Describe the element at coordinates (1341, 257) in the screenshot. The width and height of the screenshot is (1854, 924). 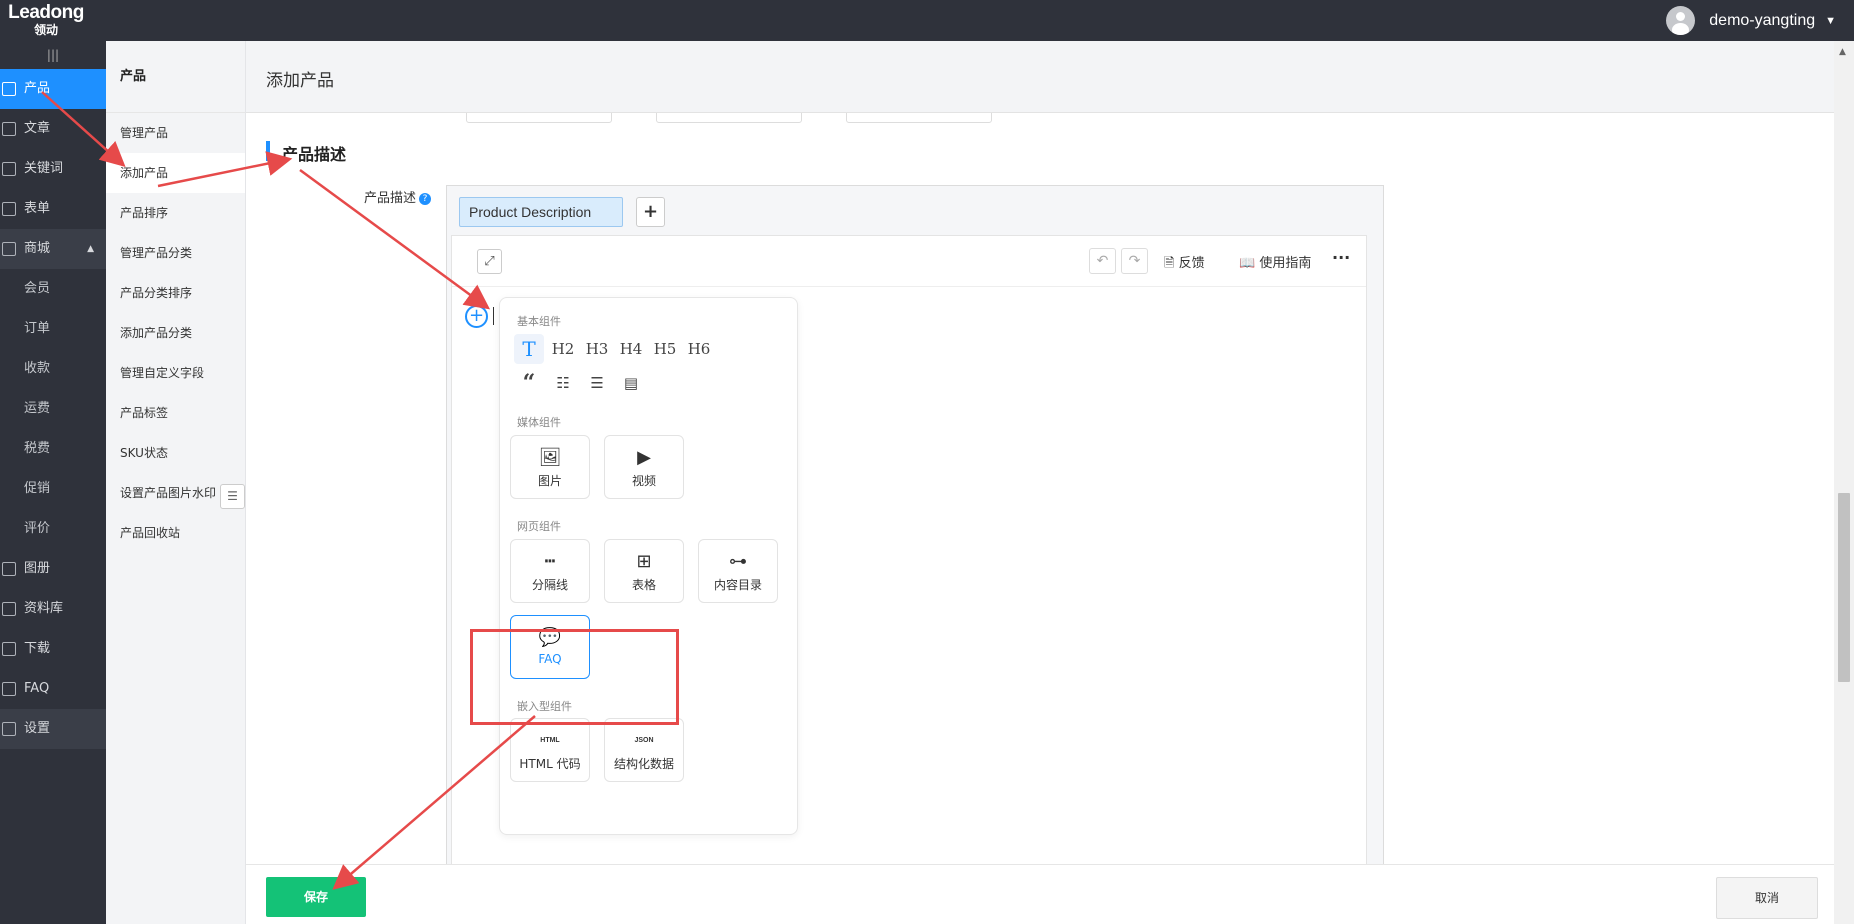
I see `more-icon: ···` at that location.